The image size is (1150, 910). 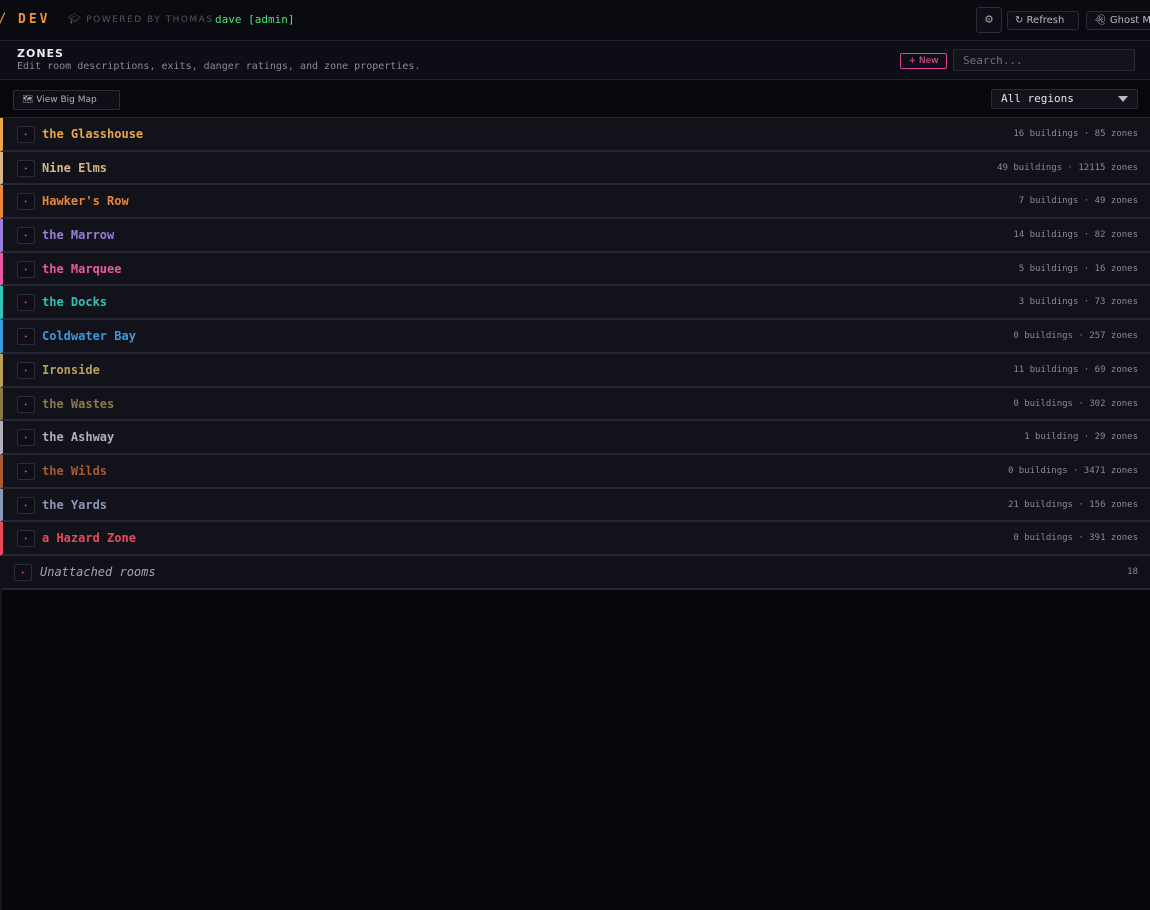 I want to click on region-name: the Wilds, so click(x=75, y=470).